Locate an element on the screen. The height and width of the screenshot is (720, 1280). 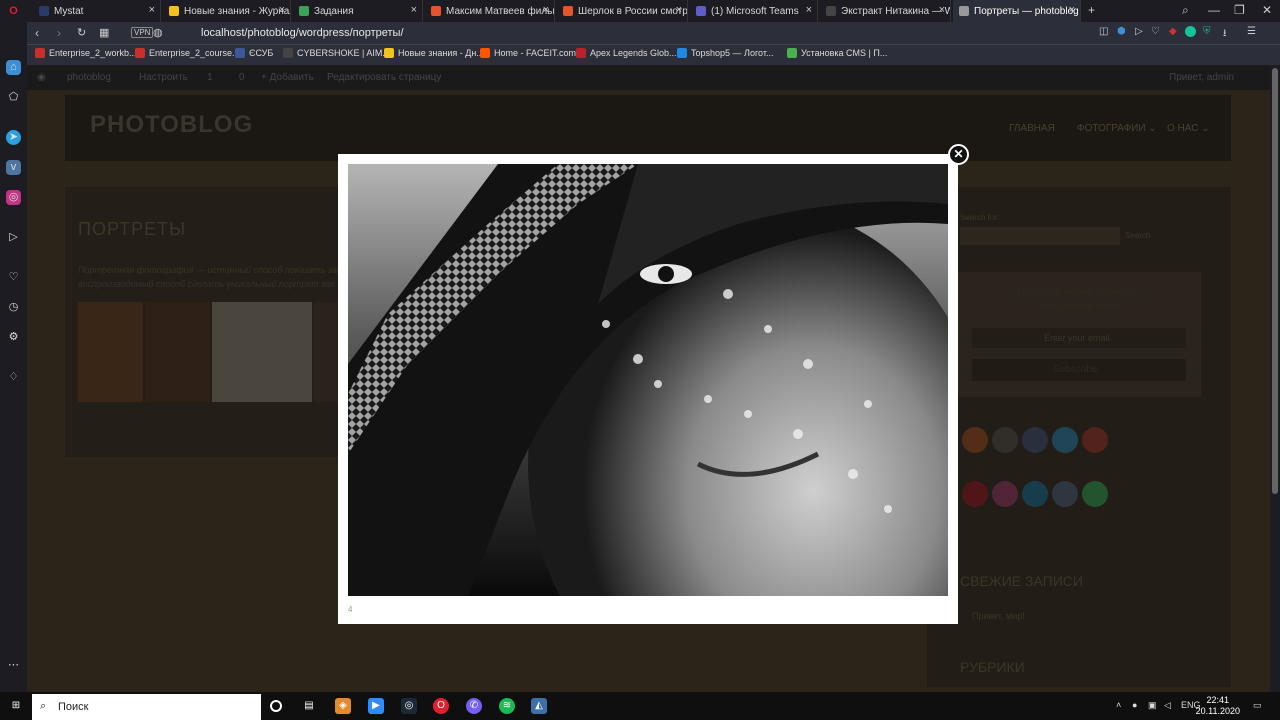
url-field: localhost/photoblog/wordpress/портреты/ is located at coordinates (302, 33).